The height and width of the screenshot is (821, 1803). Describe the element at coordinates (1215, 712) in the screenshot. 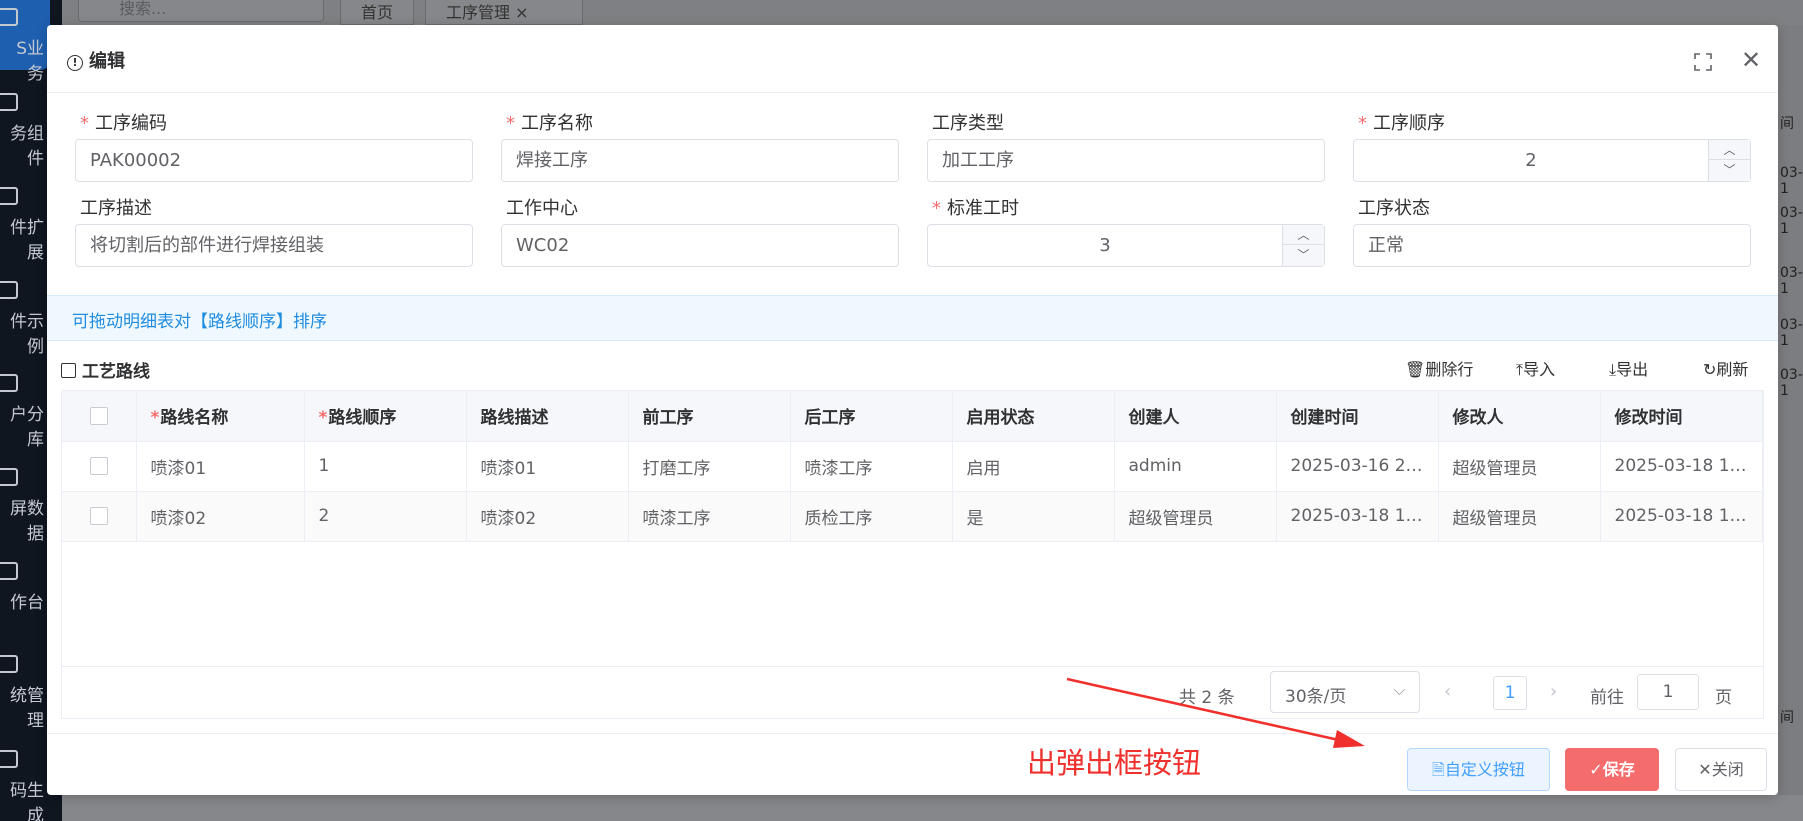

I see `annotation-arrow` at that location.